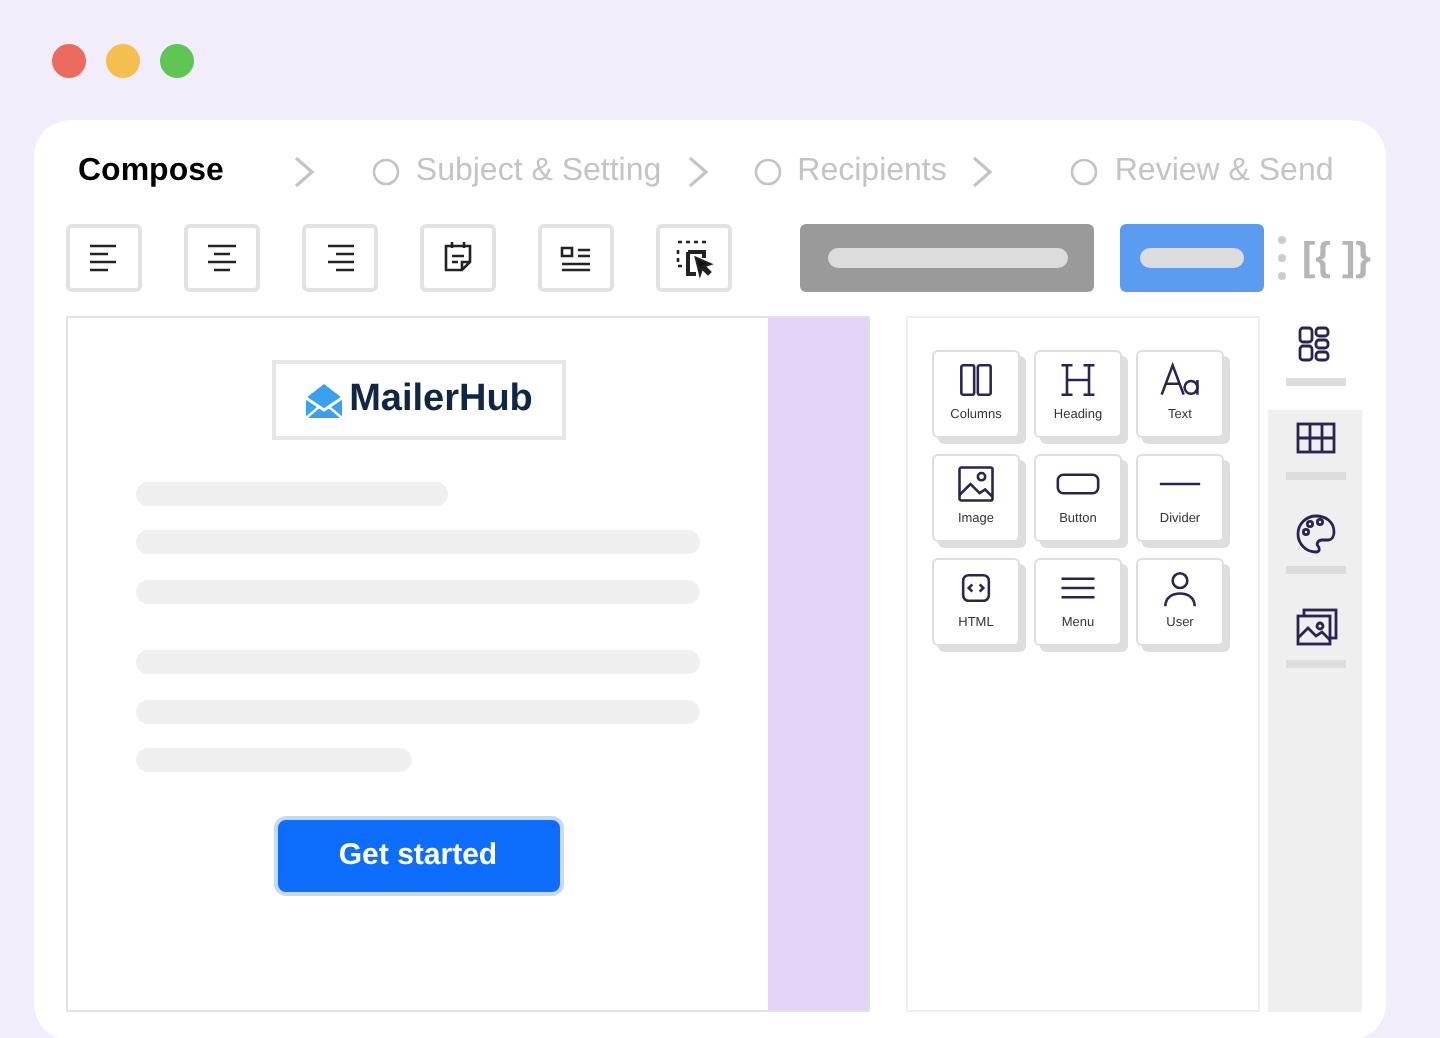 The width and height of the screenshot is (1440, 1038). What do you see at coordinates (1180, 484) in the screenshot?
I see `divider-icon` at bounding box center [1180, 484].